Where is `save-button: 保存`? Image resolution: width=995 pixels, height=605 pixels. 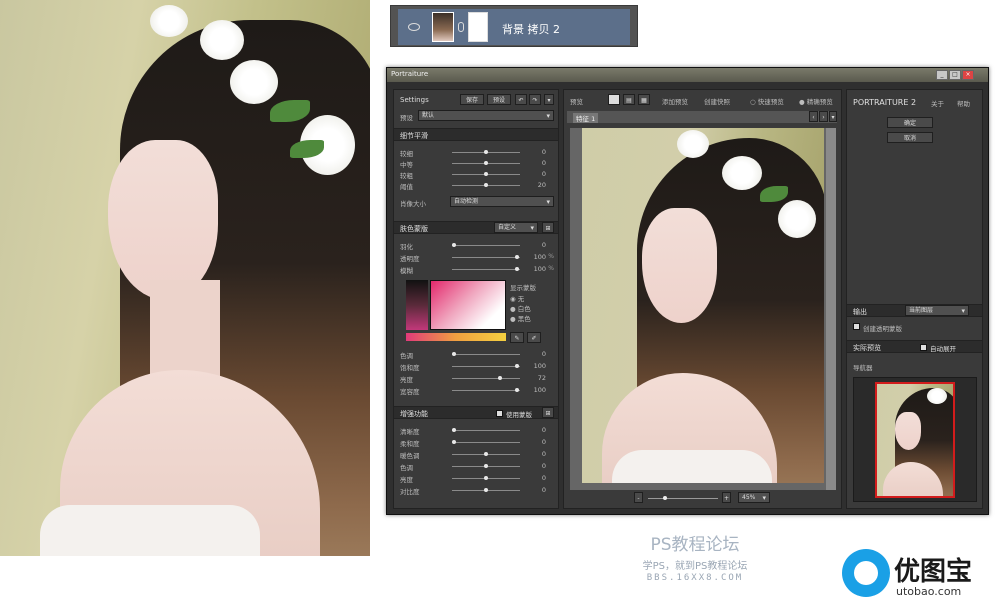 save-button: 保存 is located at coordinates (472, 99).